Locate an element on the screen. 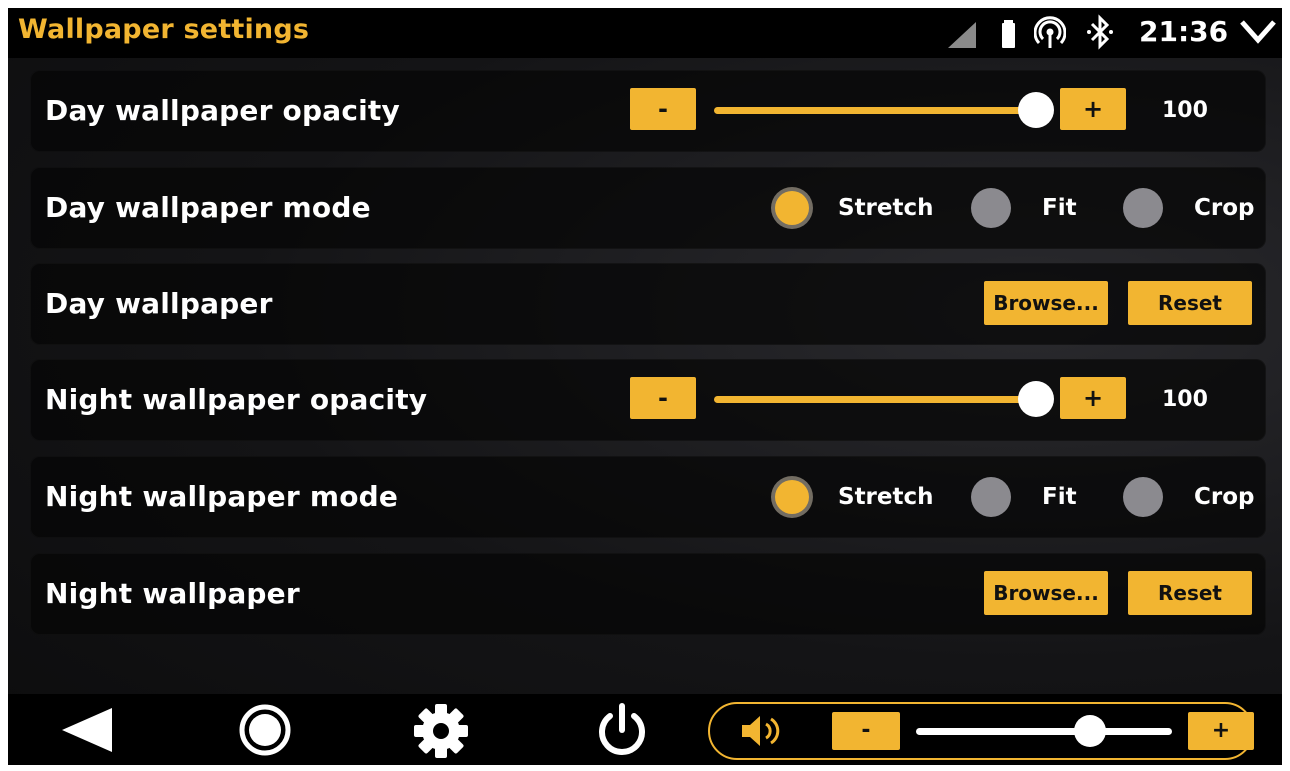 The width and height of the screenshot is (1290, 771). night-opacity-value: 100 is located at coordinates (1185, 399).